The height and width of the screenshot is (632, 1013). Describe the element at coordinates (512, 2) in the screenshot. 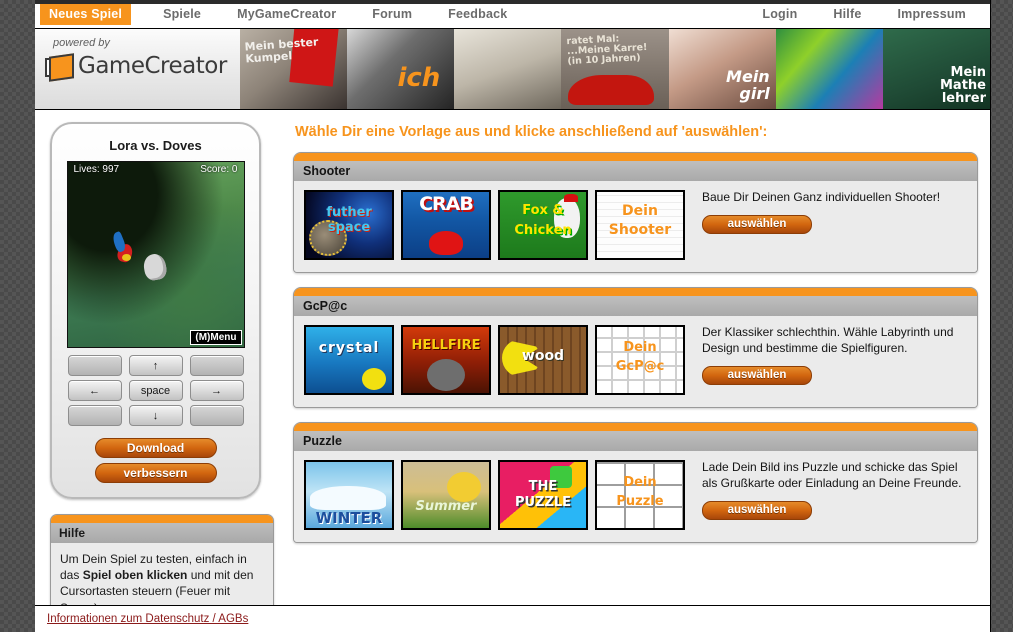

I see `nav-top-stripe` at that location.